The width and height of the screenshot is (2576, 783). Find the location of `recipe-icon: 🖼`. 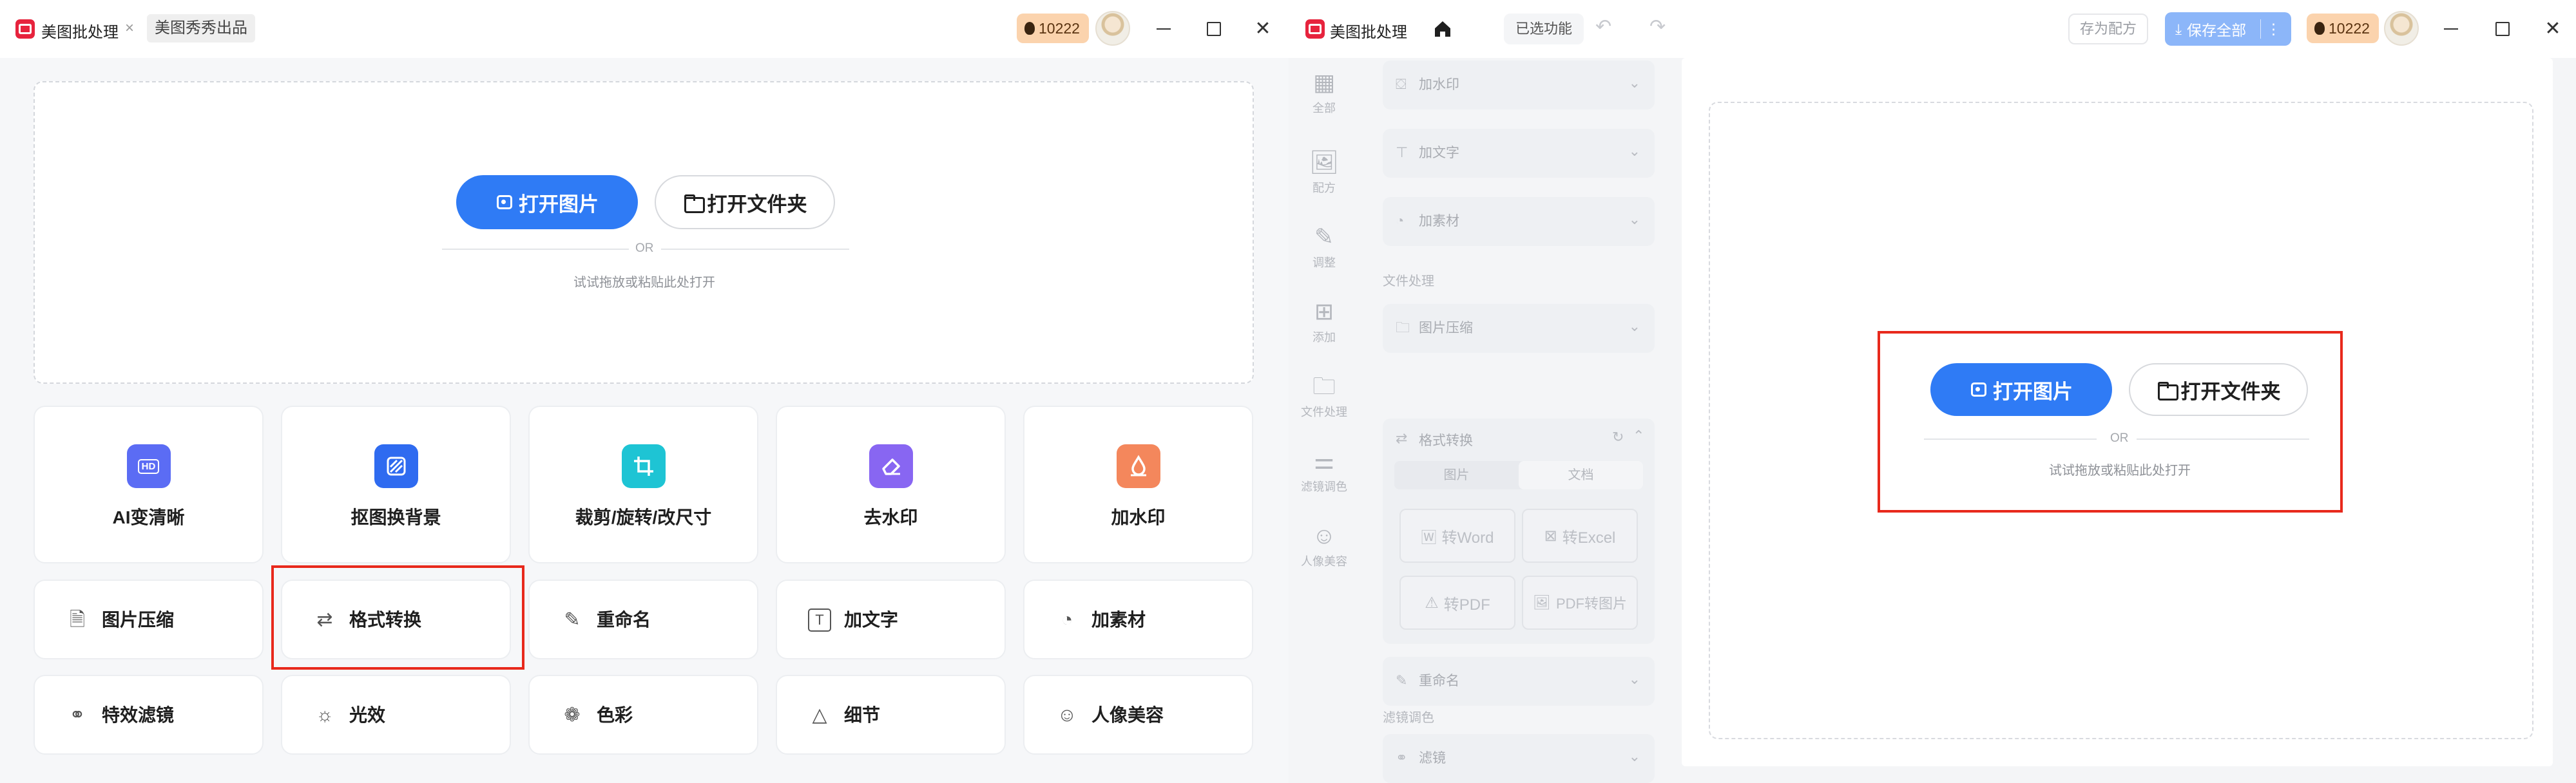

recipe-icon: 🖼 is located at coordinates (1324, 162).